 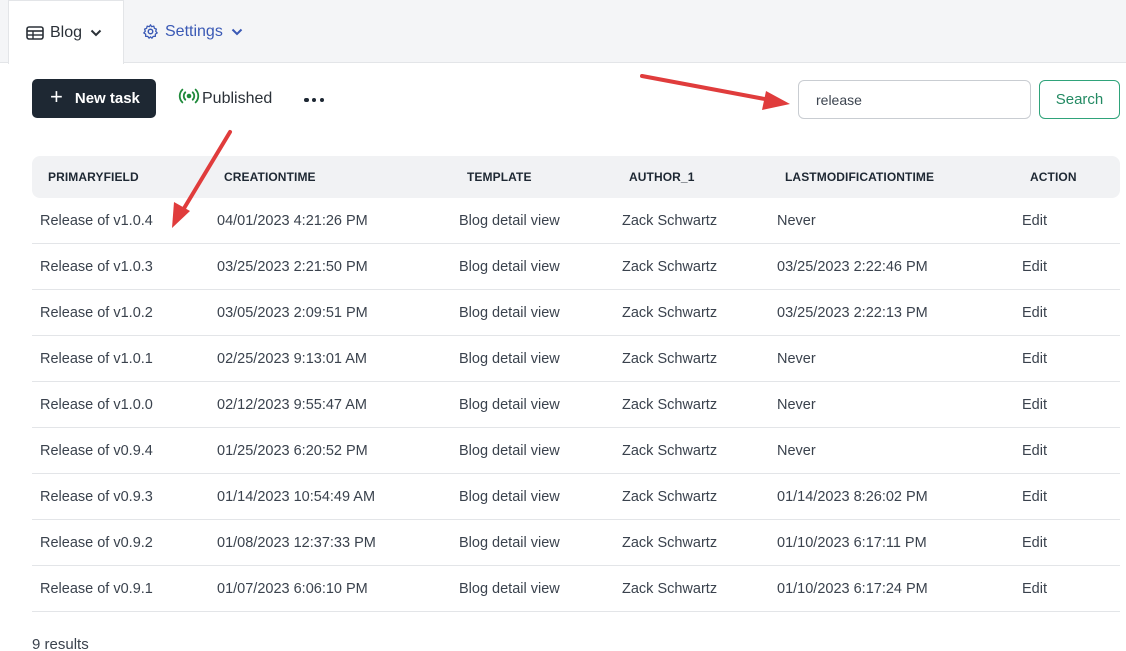 I want to click on new-task-button: + New task, so click(x=94, y=98).